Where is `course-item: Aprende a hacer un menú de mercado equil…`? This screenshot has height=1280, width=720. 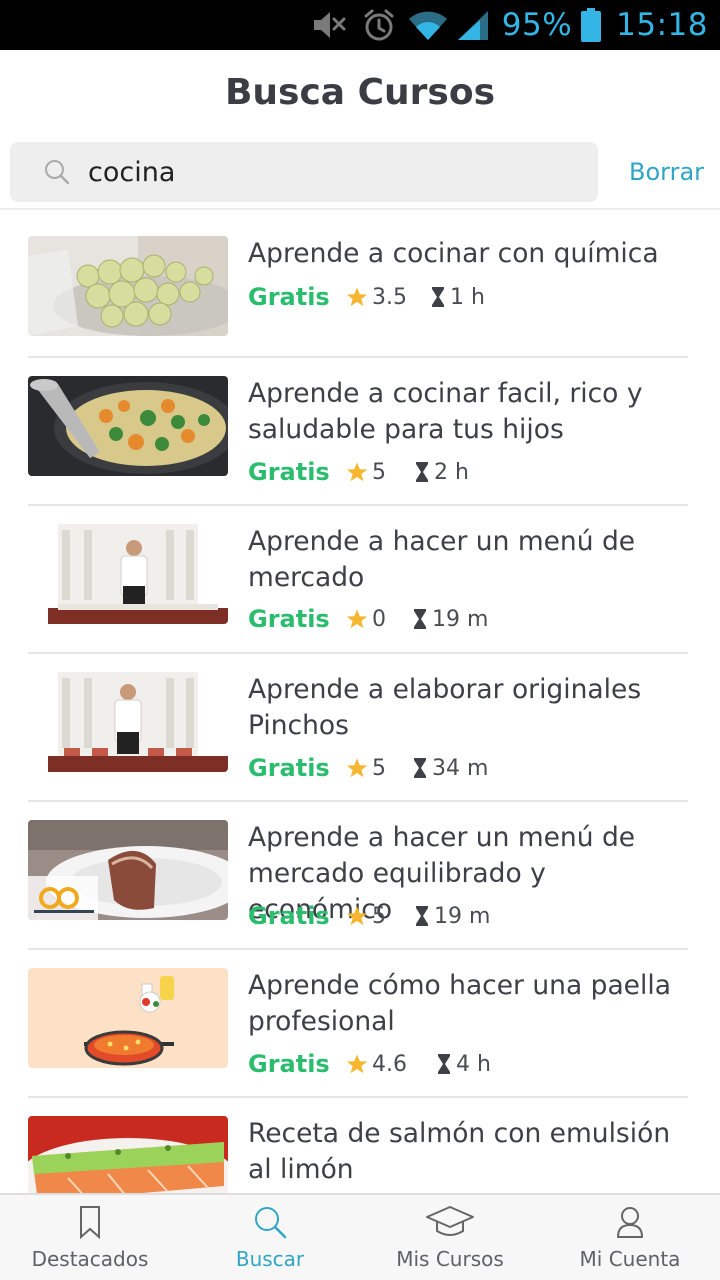 course-item: Aprende a hacer un menú de mercado equil… is located at coordinates (358, 876).